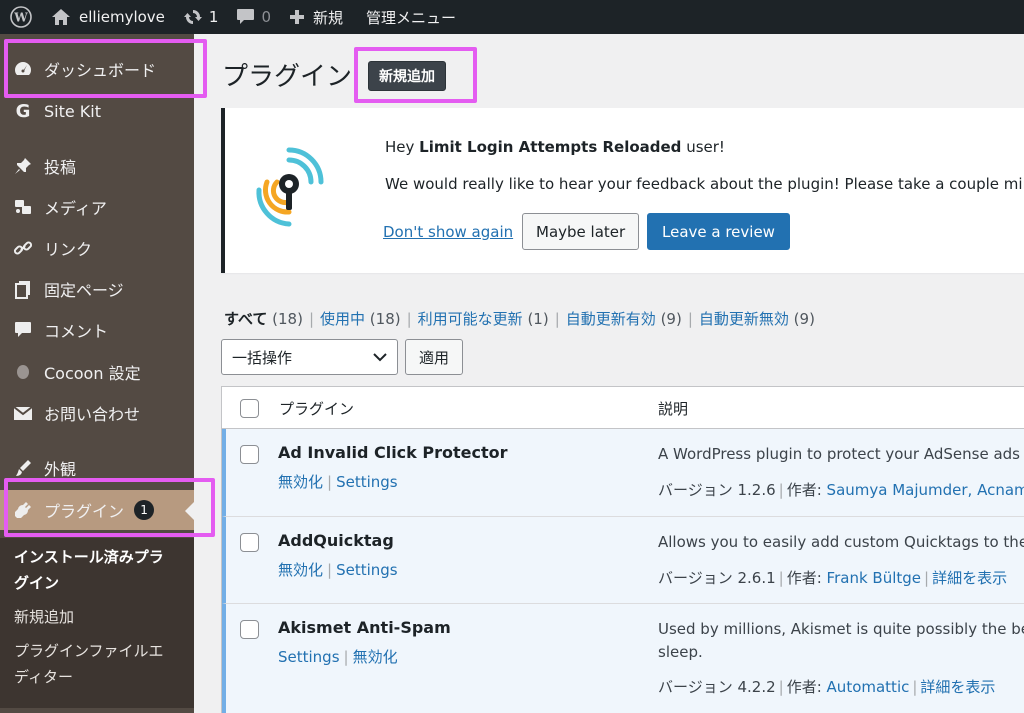 The image size is (1024, 713). What do you see at coordinates (868, 687) in the screenshot?
I see `author-link: Automattic` at bounding box center [868, 687].